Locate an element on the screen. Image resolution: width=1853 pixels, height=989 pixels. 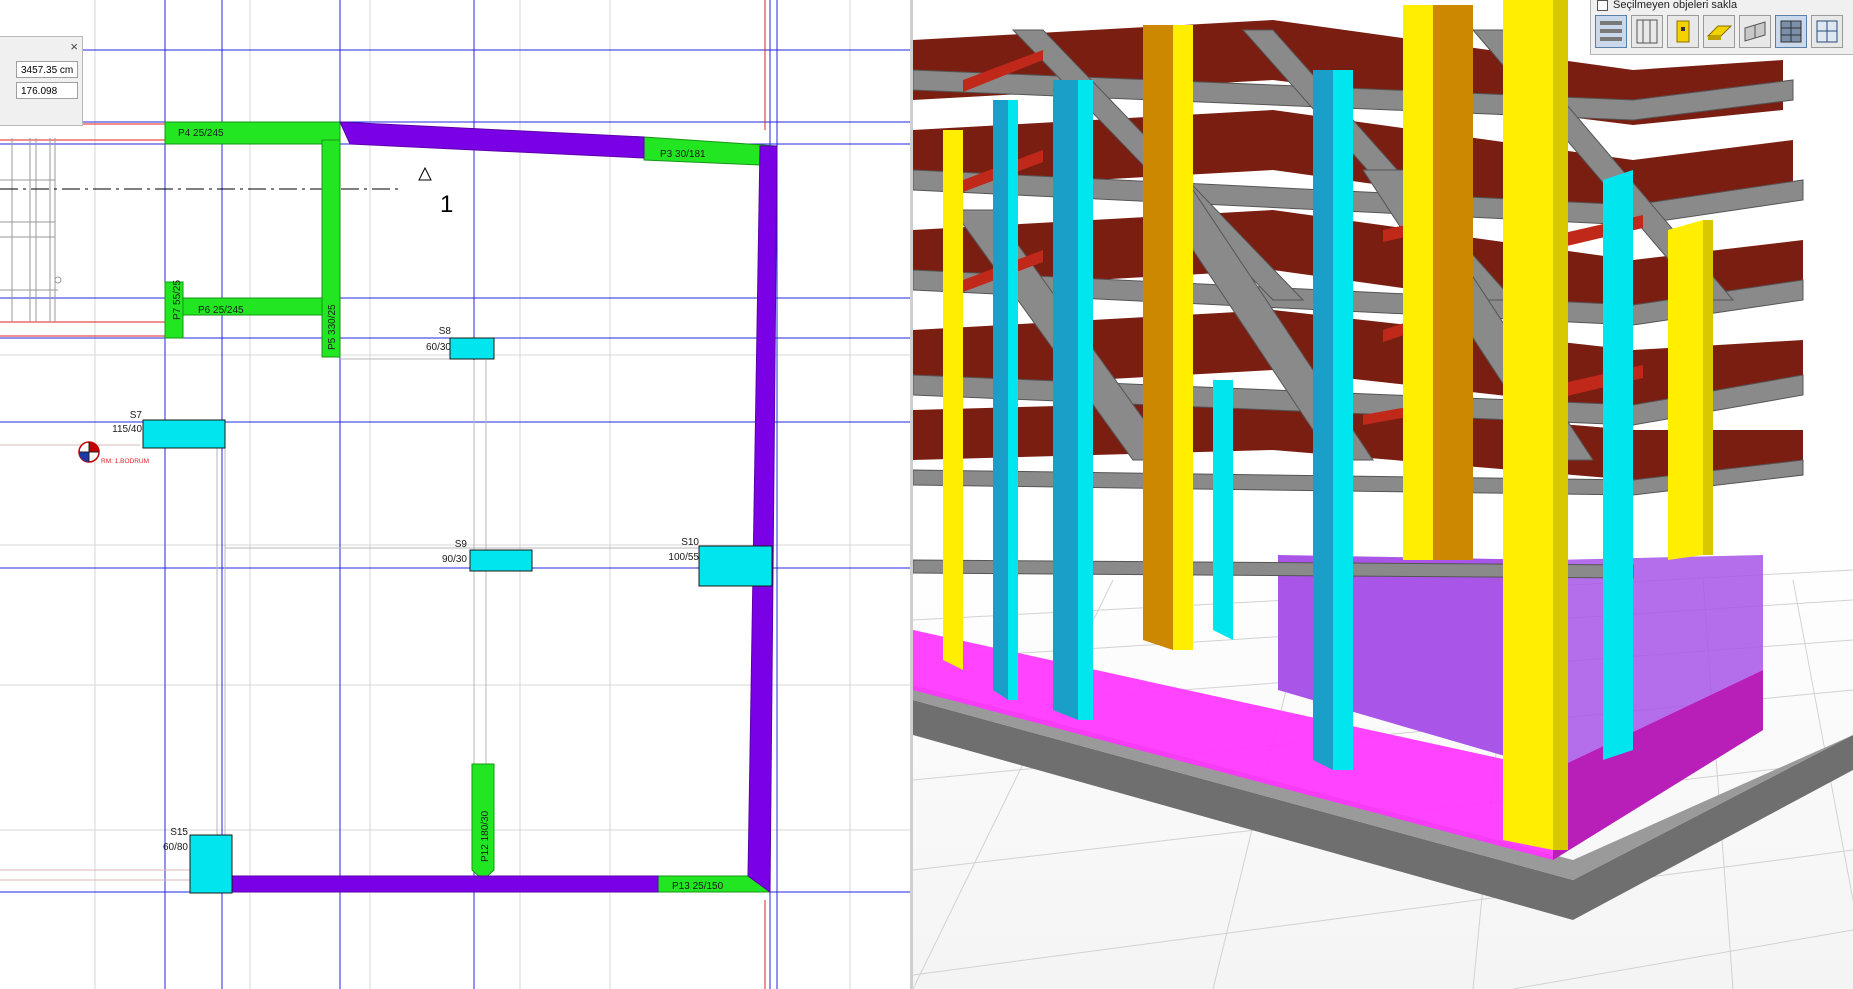
column-s15 is located at coordinates (211, 864).